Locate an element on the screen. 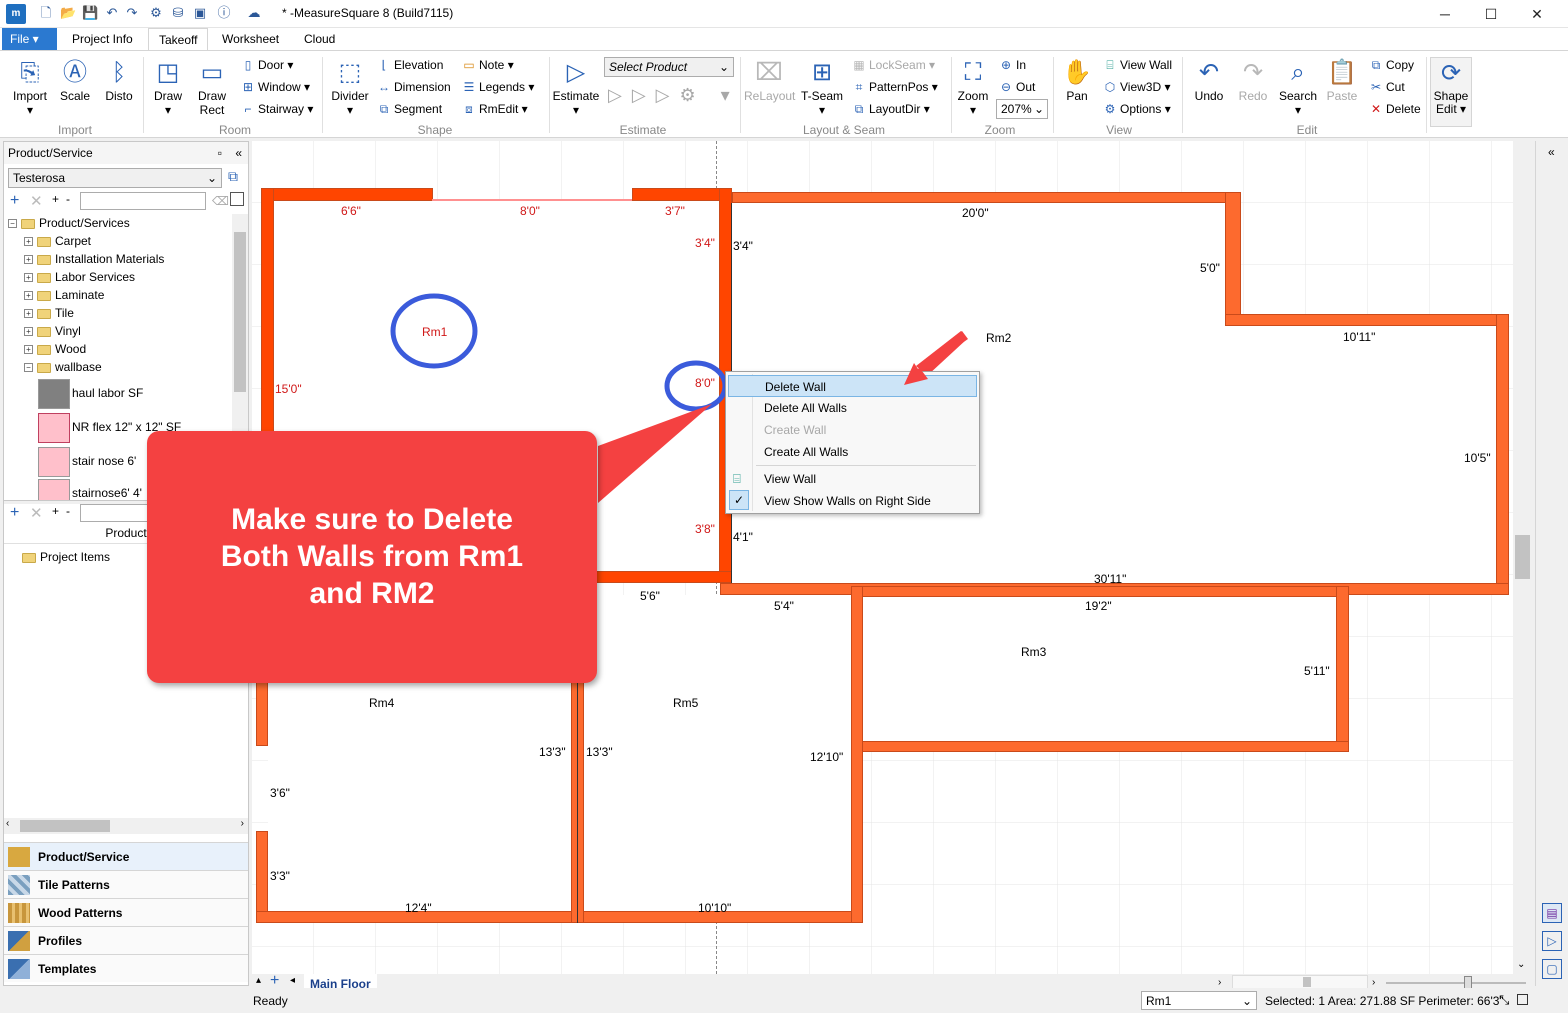 Image resolution: width=1568 pixels, height=1013 pixels. dimension-button: ↔ Dimension is located at coordinates (413, 87).